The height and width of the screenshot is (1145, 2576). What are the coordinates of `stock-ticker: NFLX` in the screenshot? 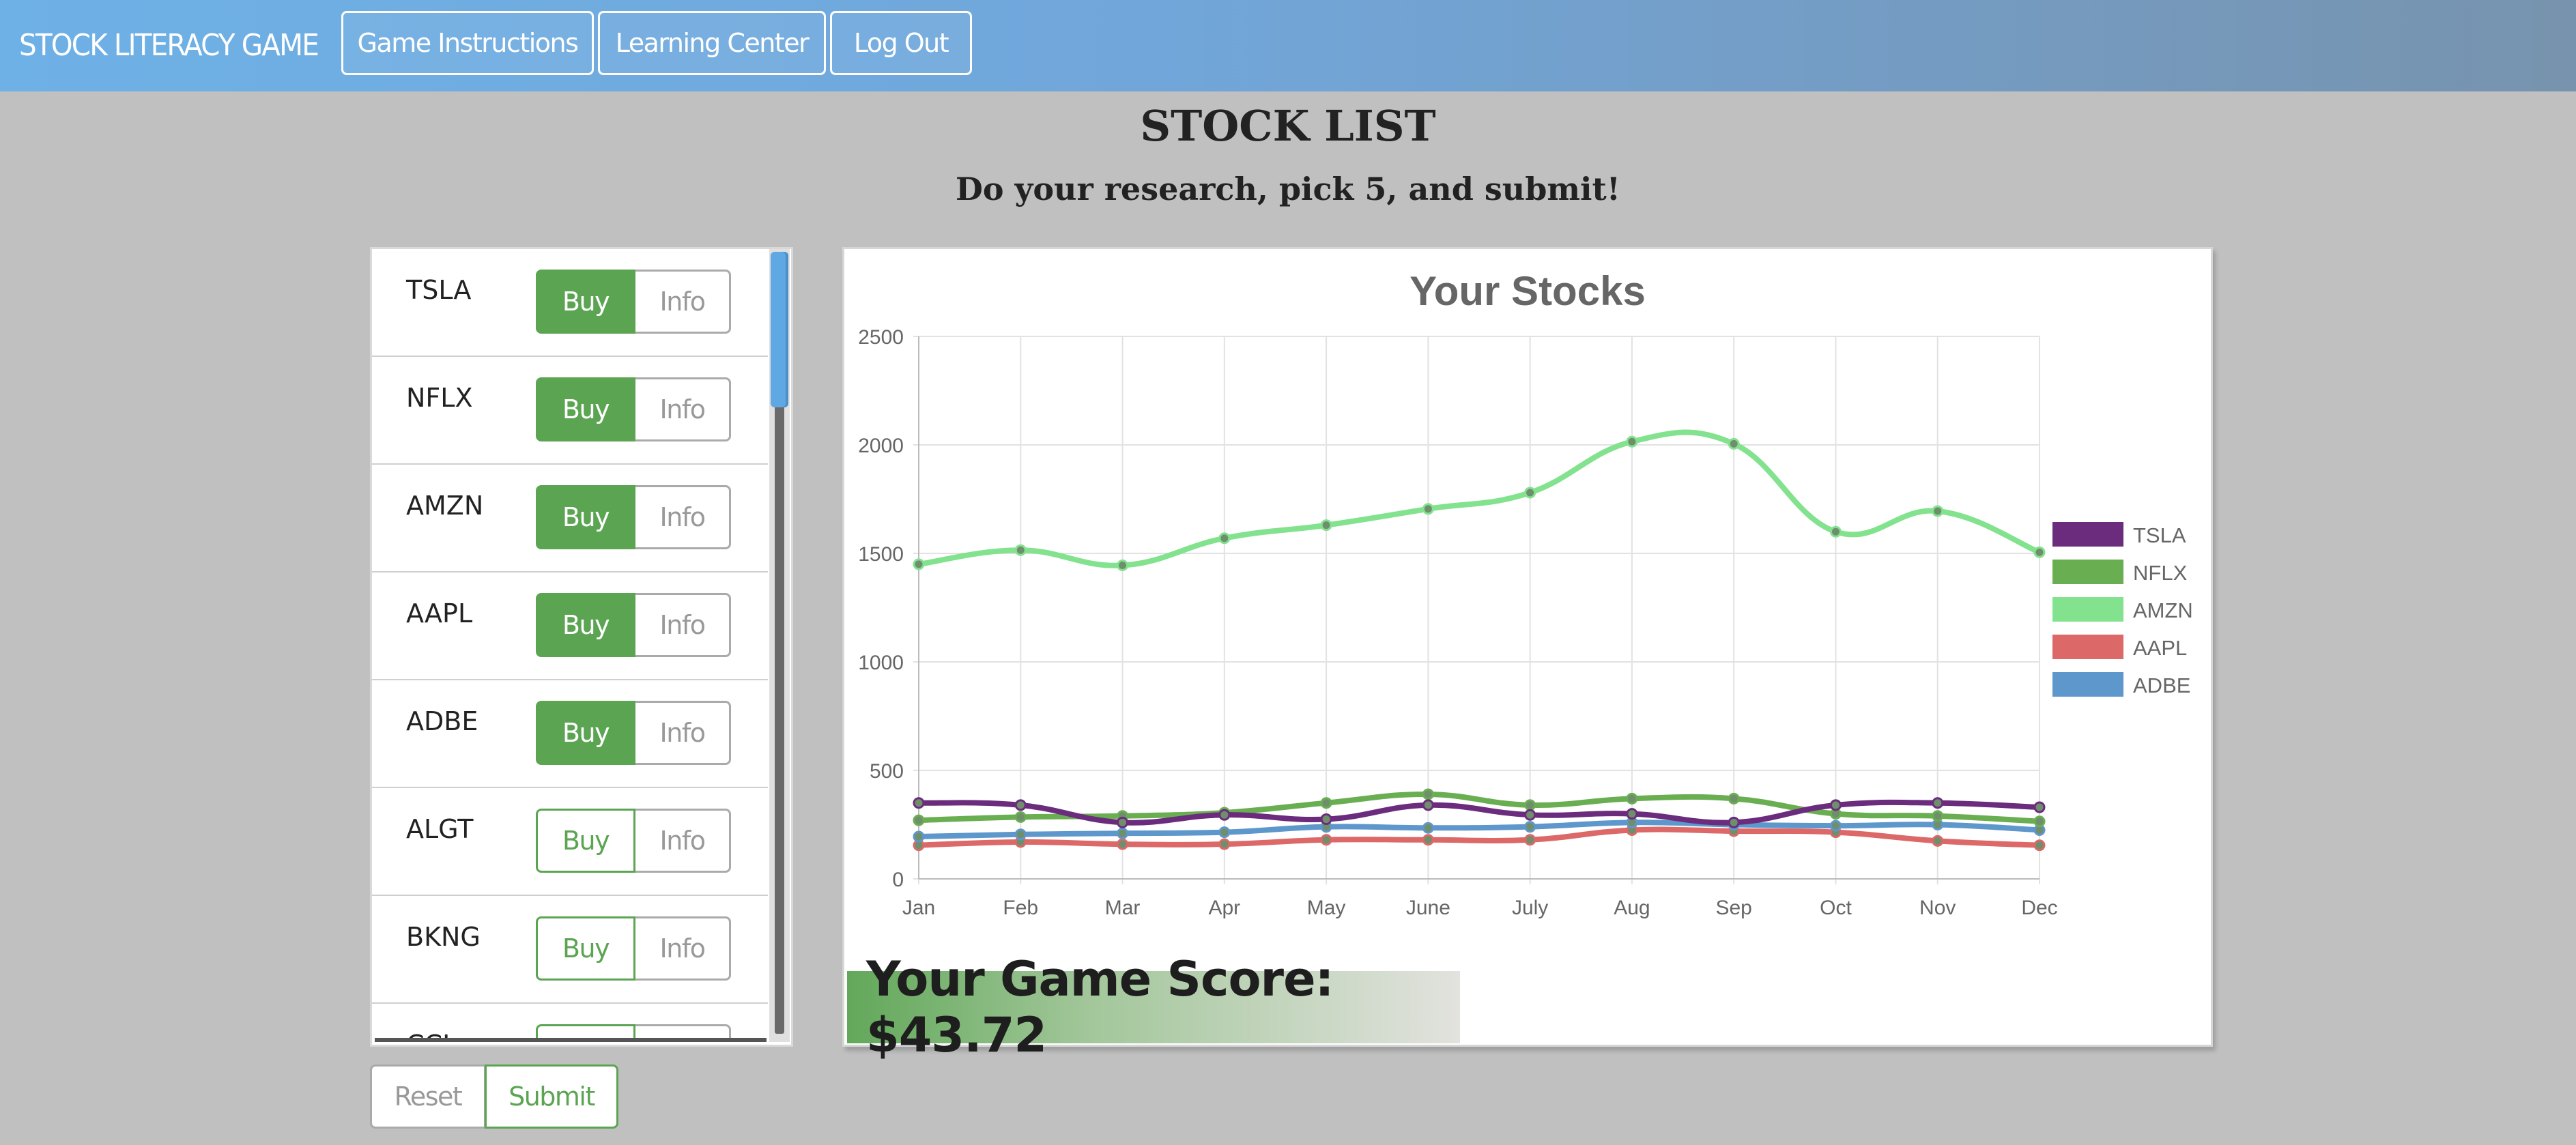 It's located at (439, 398).